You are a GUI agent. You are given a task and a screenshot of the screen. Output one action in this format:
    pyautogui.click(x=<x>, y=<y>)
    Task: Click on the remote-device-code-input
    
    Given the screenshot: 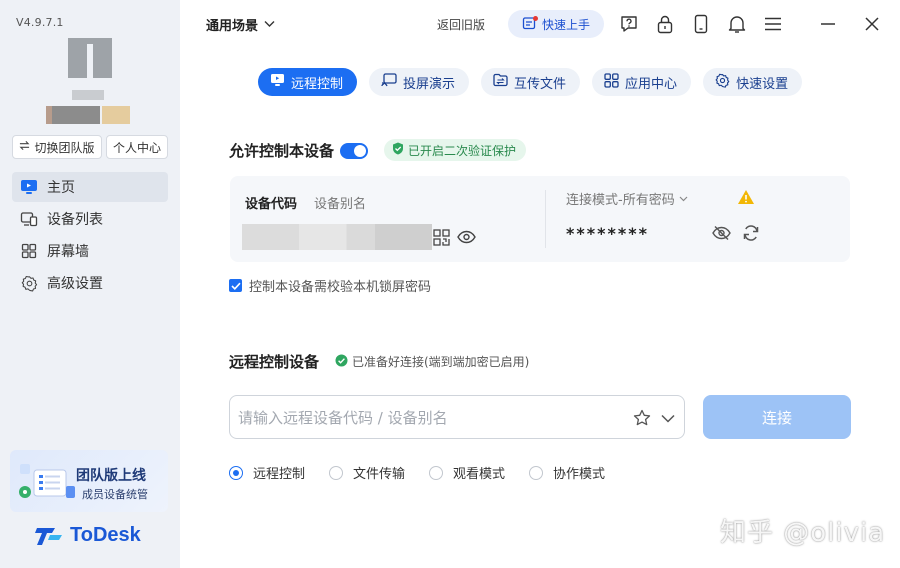 What is the action you would take?
    pyautogui.click(x=433, y=418)
    